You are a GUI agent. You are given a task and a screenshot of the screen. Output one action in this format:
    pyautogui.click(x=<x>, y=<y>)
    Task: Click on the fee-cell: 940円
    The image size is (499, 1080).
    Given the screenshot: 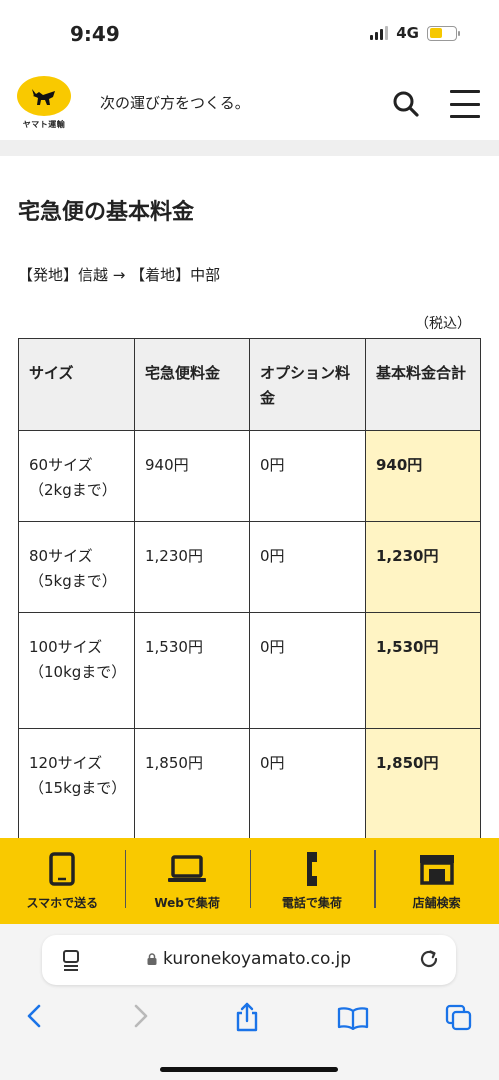 What is the action you would take?
    pyautogui.click(x=192, y=476)
    